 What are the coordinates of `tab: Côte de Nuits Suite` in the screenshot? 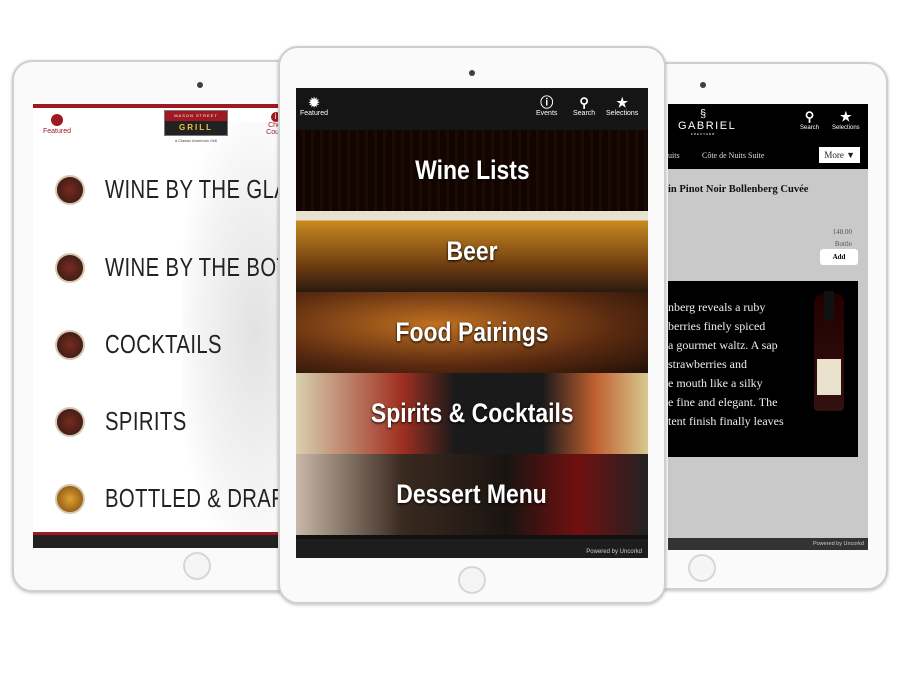 It's located at (733, 155).